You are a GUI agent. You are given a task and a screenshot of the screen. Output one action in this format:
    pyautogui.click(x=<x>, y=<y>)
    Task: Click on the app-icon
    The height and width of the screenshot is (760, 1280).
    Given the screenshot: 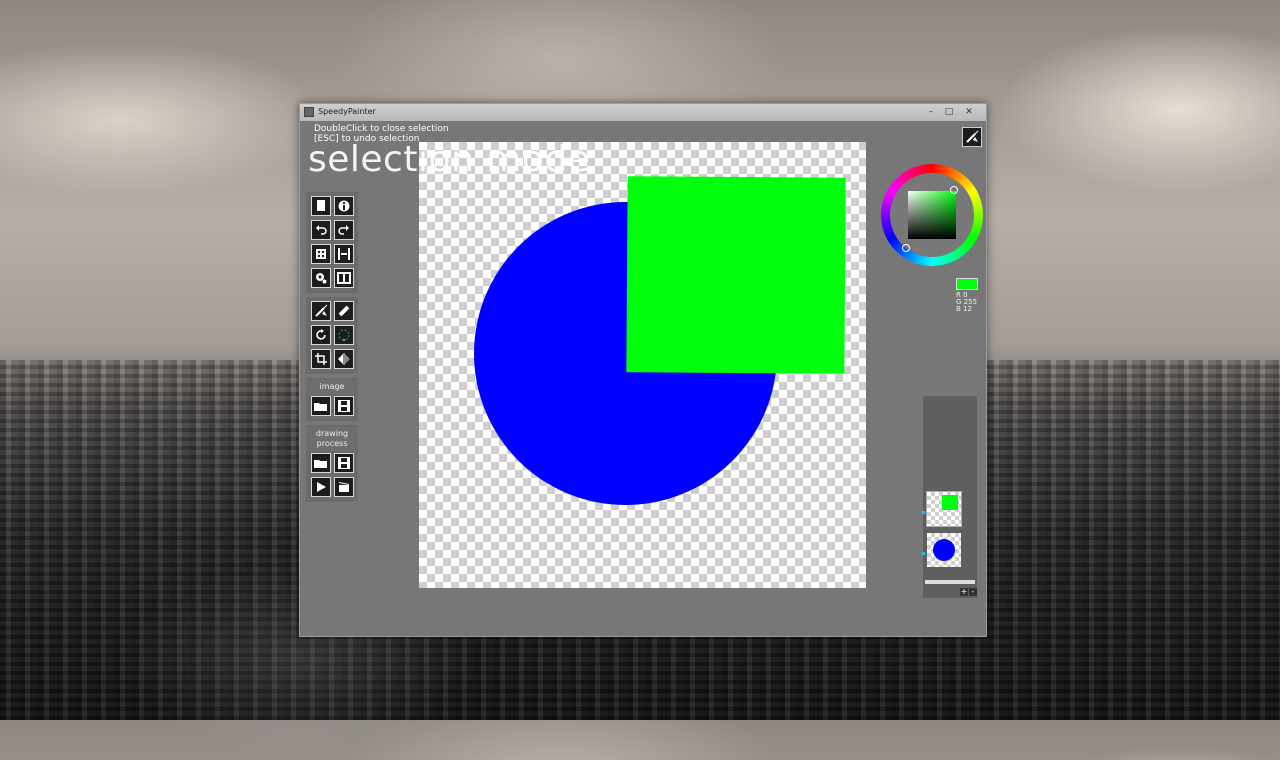 What is the action you would take?
    pyautogui.click(x=309, y=112)
    